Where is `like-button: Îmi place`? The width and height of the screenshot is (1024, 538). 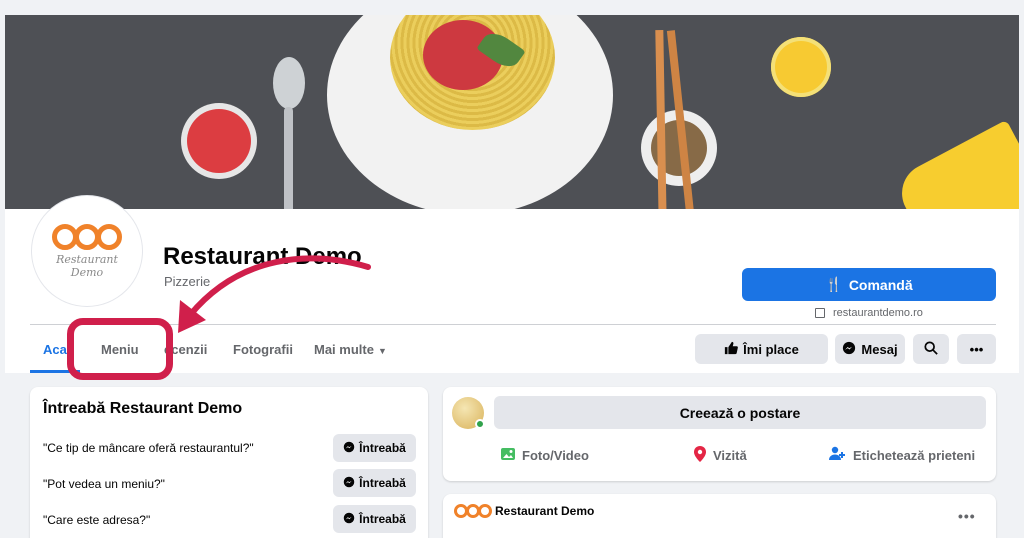 like-button: Îmi place is located at coordinates (761, 349).